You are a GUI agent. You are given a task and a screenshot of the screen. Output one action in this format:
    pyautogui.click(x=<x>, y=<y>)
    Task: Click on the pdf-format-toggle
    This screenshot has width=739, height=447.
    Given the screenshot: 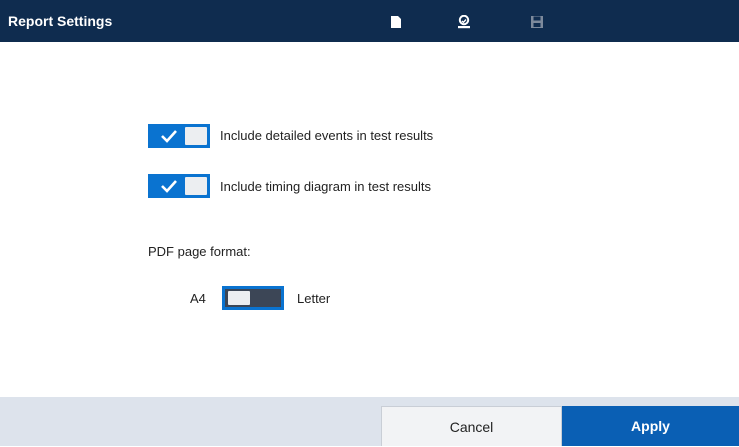 What is the action you would take?
    pyautogui.click(x=253, y=298)
    